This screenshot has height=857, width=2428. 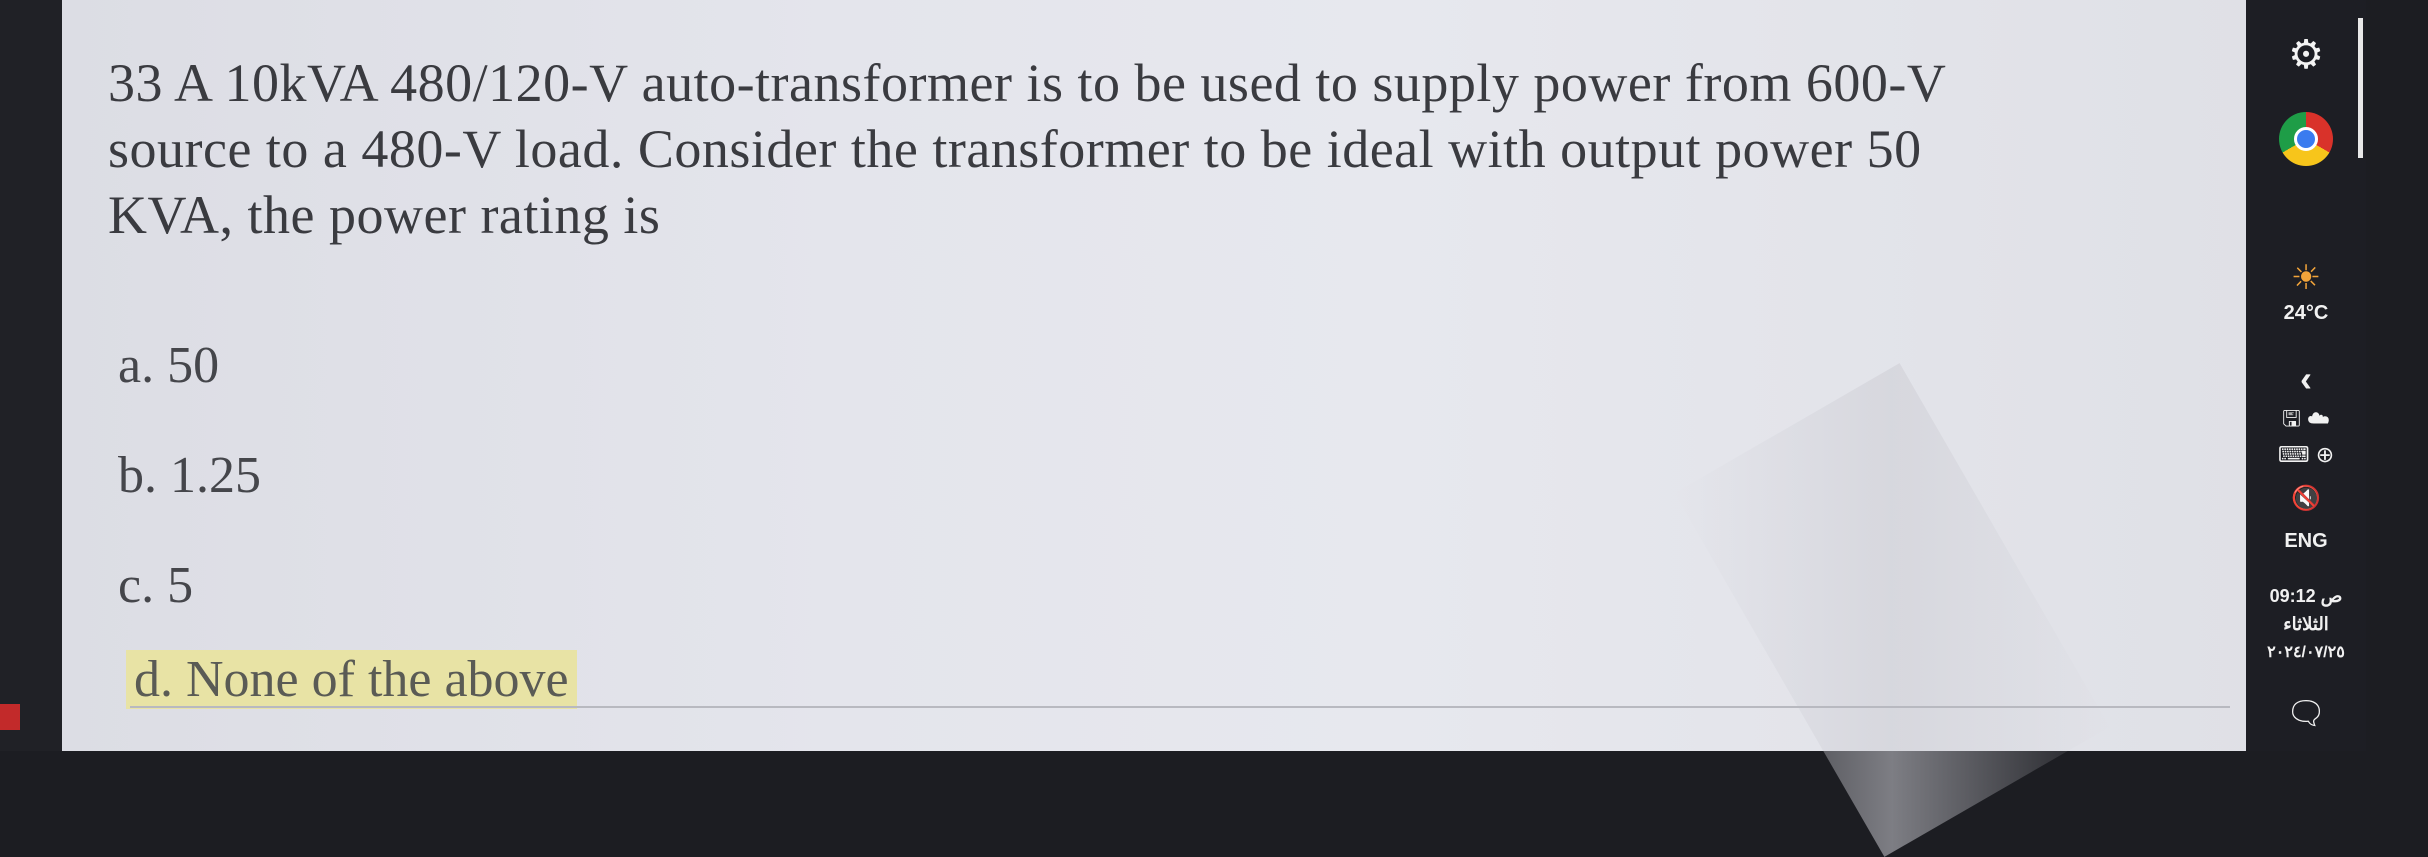 I want to click on gear-icon: ⚙, so click(x=2306, y=55).